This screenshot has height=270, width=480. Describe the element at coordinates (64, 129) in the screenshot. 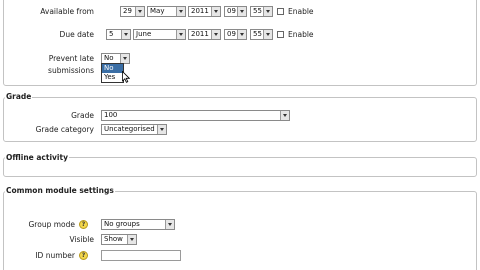

I see `grade-category-label: Grade category` at that location.